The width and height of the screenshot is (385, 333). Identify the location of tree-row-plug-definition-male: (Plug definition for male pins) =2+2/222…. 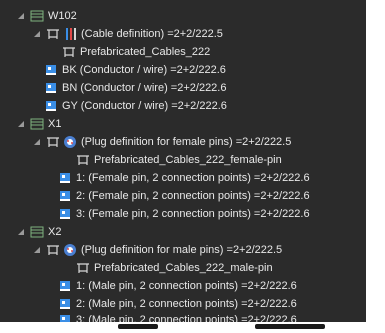
(183, 250).